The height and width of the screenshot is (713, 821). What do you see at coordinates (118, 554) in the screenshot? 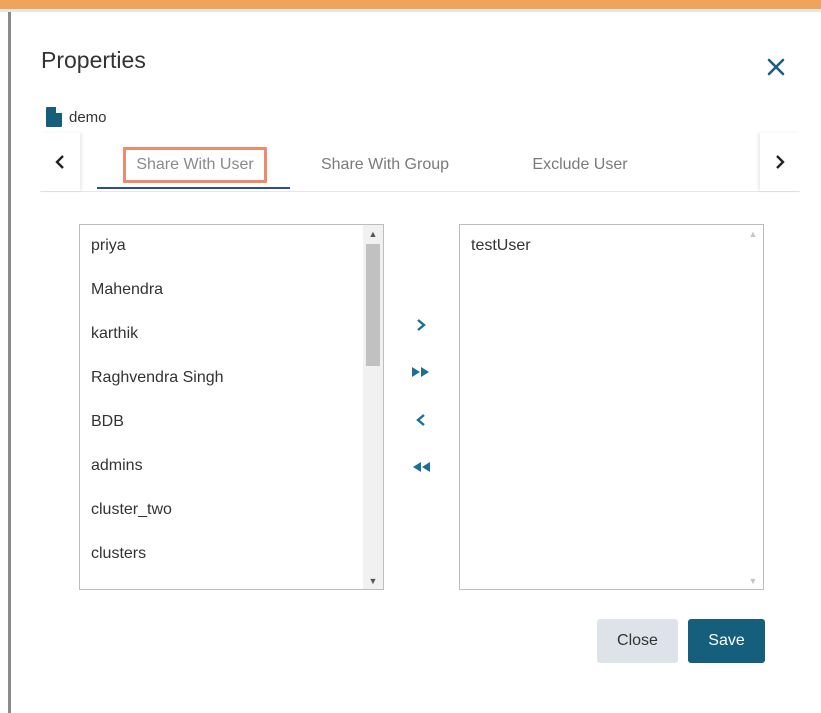
I see `list-item: clusters` at bounding box center [118, 554].